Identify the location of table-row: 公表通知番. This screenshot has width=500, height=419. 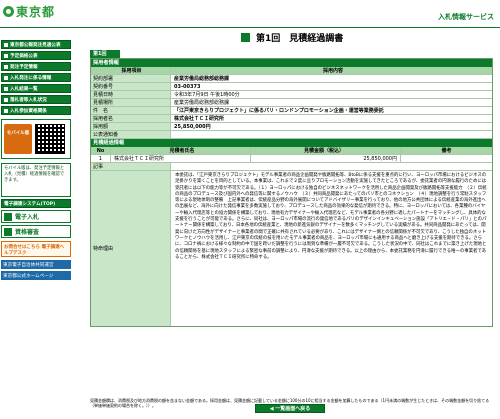
(291, 135).